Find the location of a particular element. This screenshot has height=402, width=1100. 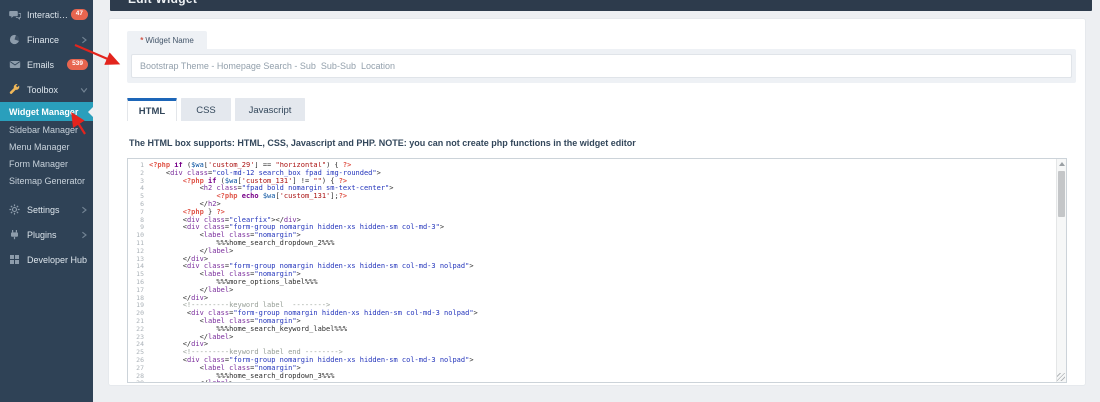

sidebar-item-form-manager: Form Manager is located at coordinates (46, 163).